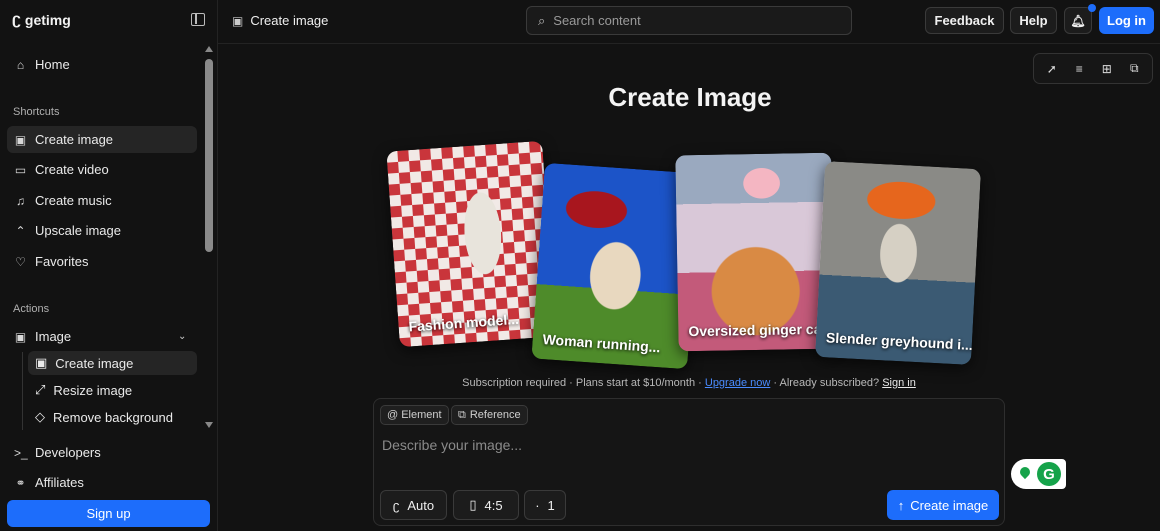 This screenshot has width=1160, height=531. I want to click on sidebar-subitem-resize-image: ⤢ Resize image, so click(112, 390).